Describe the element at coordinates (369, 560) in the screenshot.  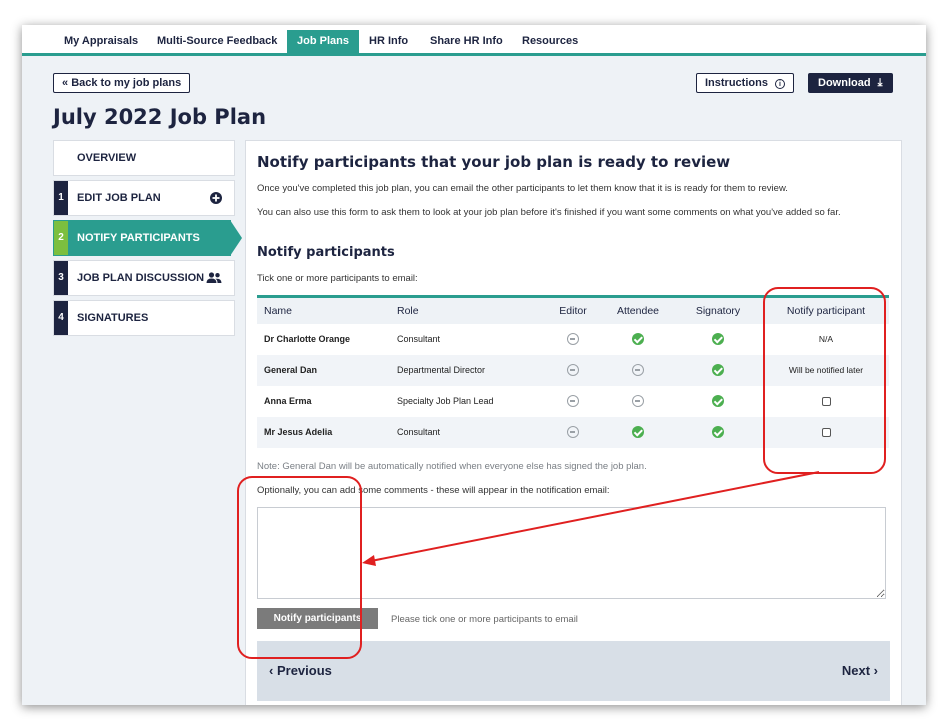
I see `annotation-arrowhead` at that location.